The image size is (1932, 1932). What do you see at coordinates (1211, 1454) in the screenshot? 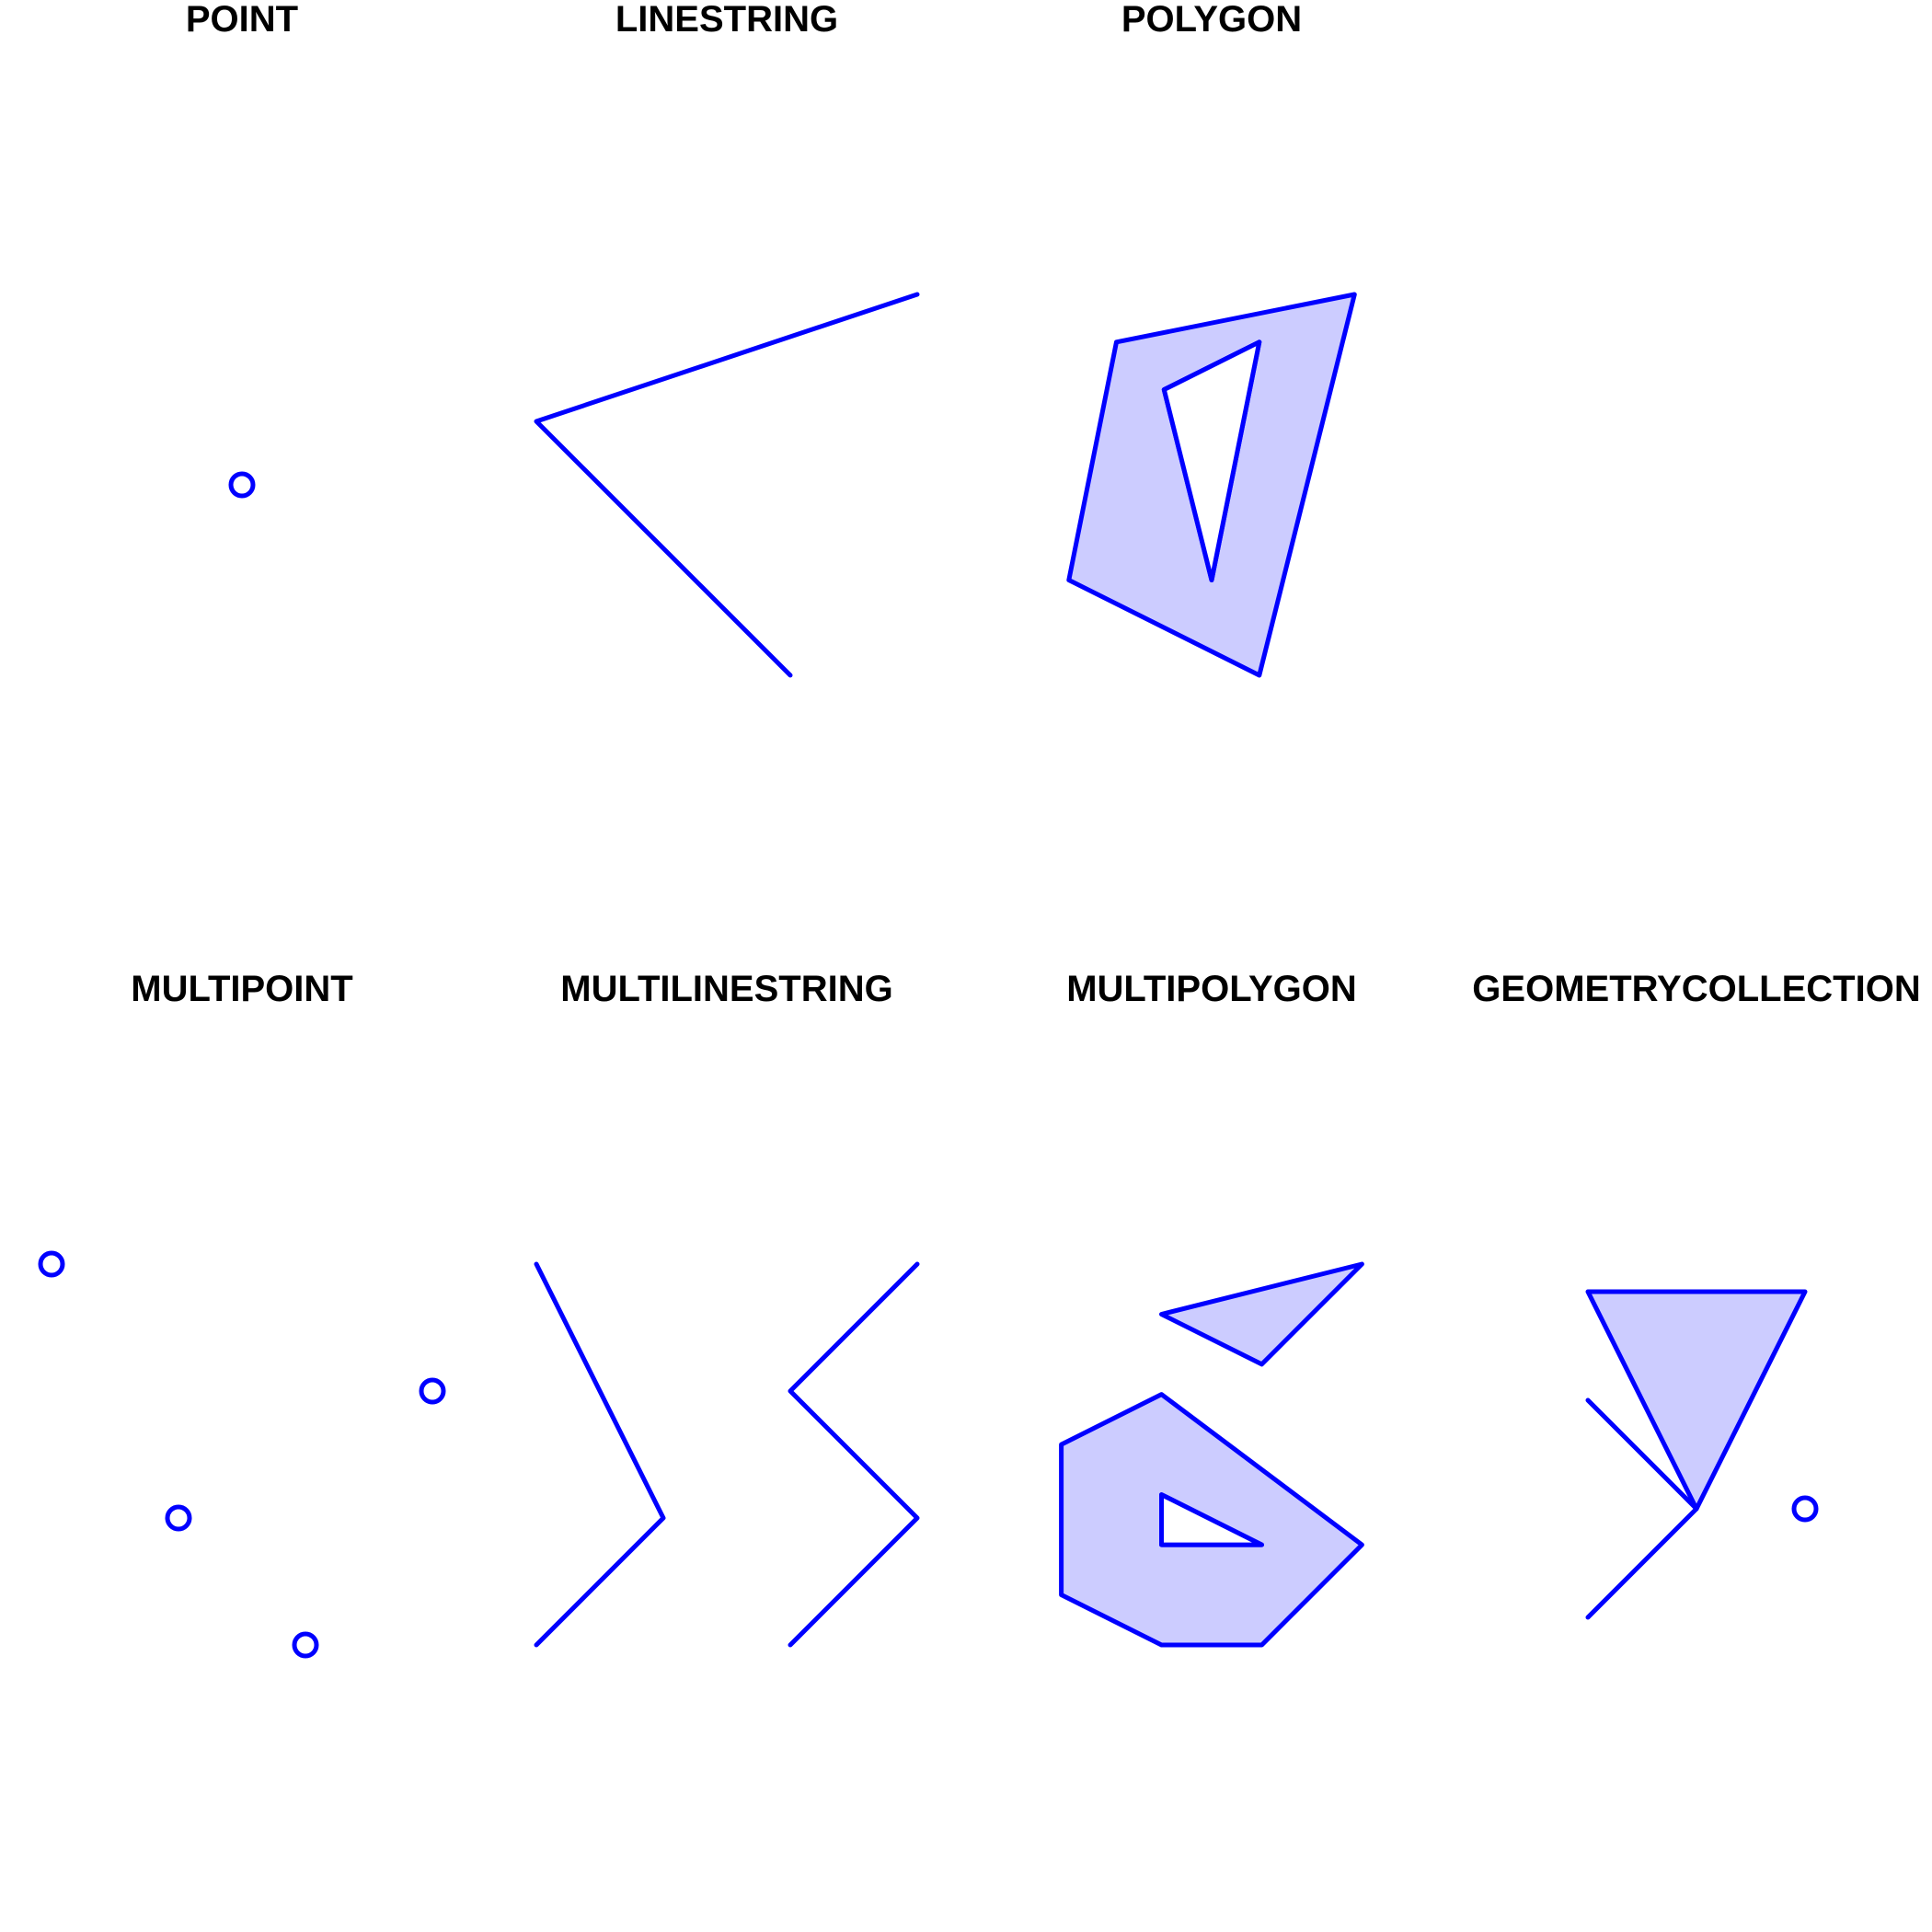
I see `panel-multipolygon` at bounding box center [1211, 1454].